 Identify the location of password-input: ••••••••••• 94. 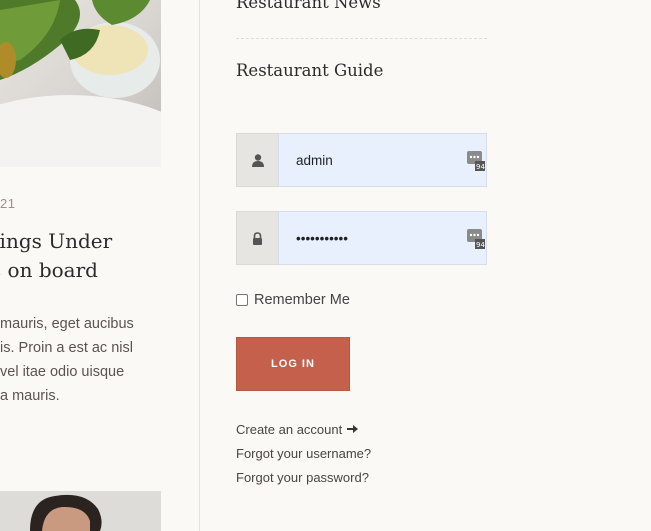
(382, 238).